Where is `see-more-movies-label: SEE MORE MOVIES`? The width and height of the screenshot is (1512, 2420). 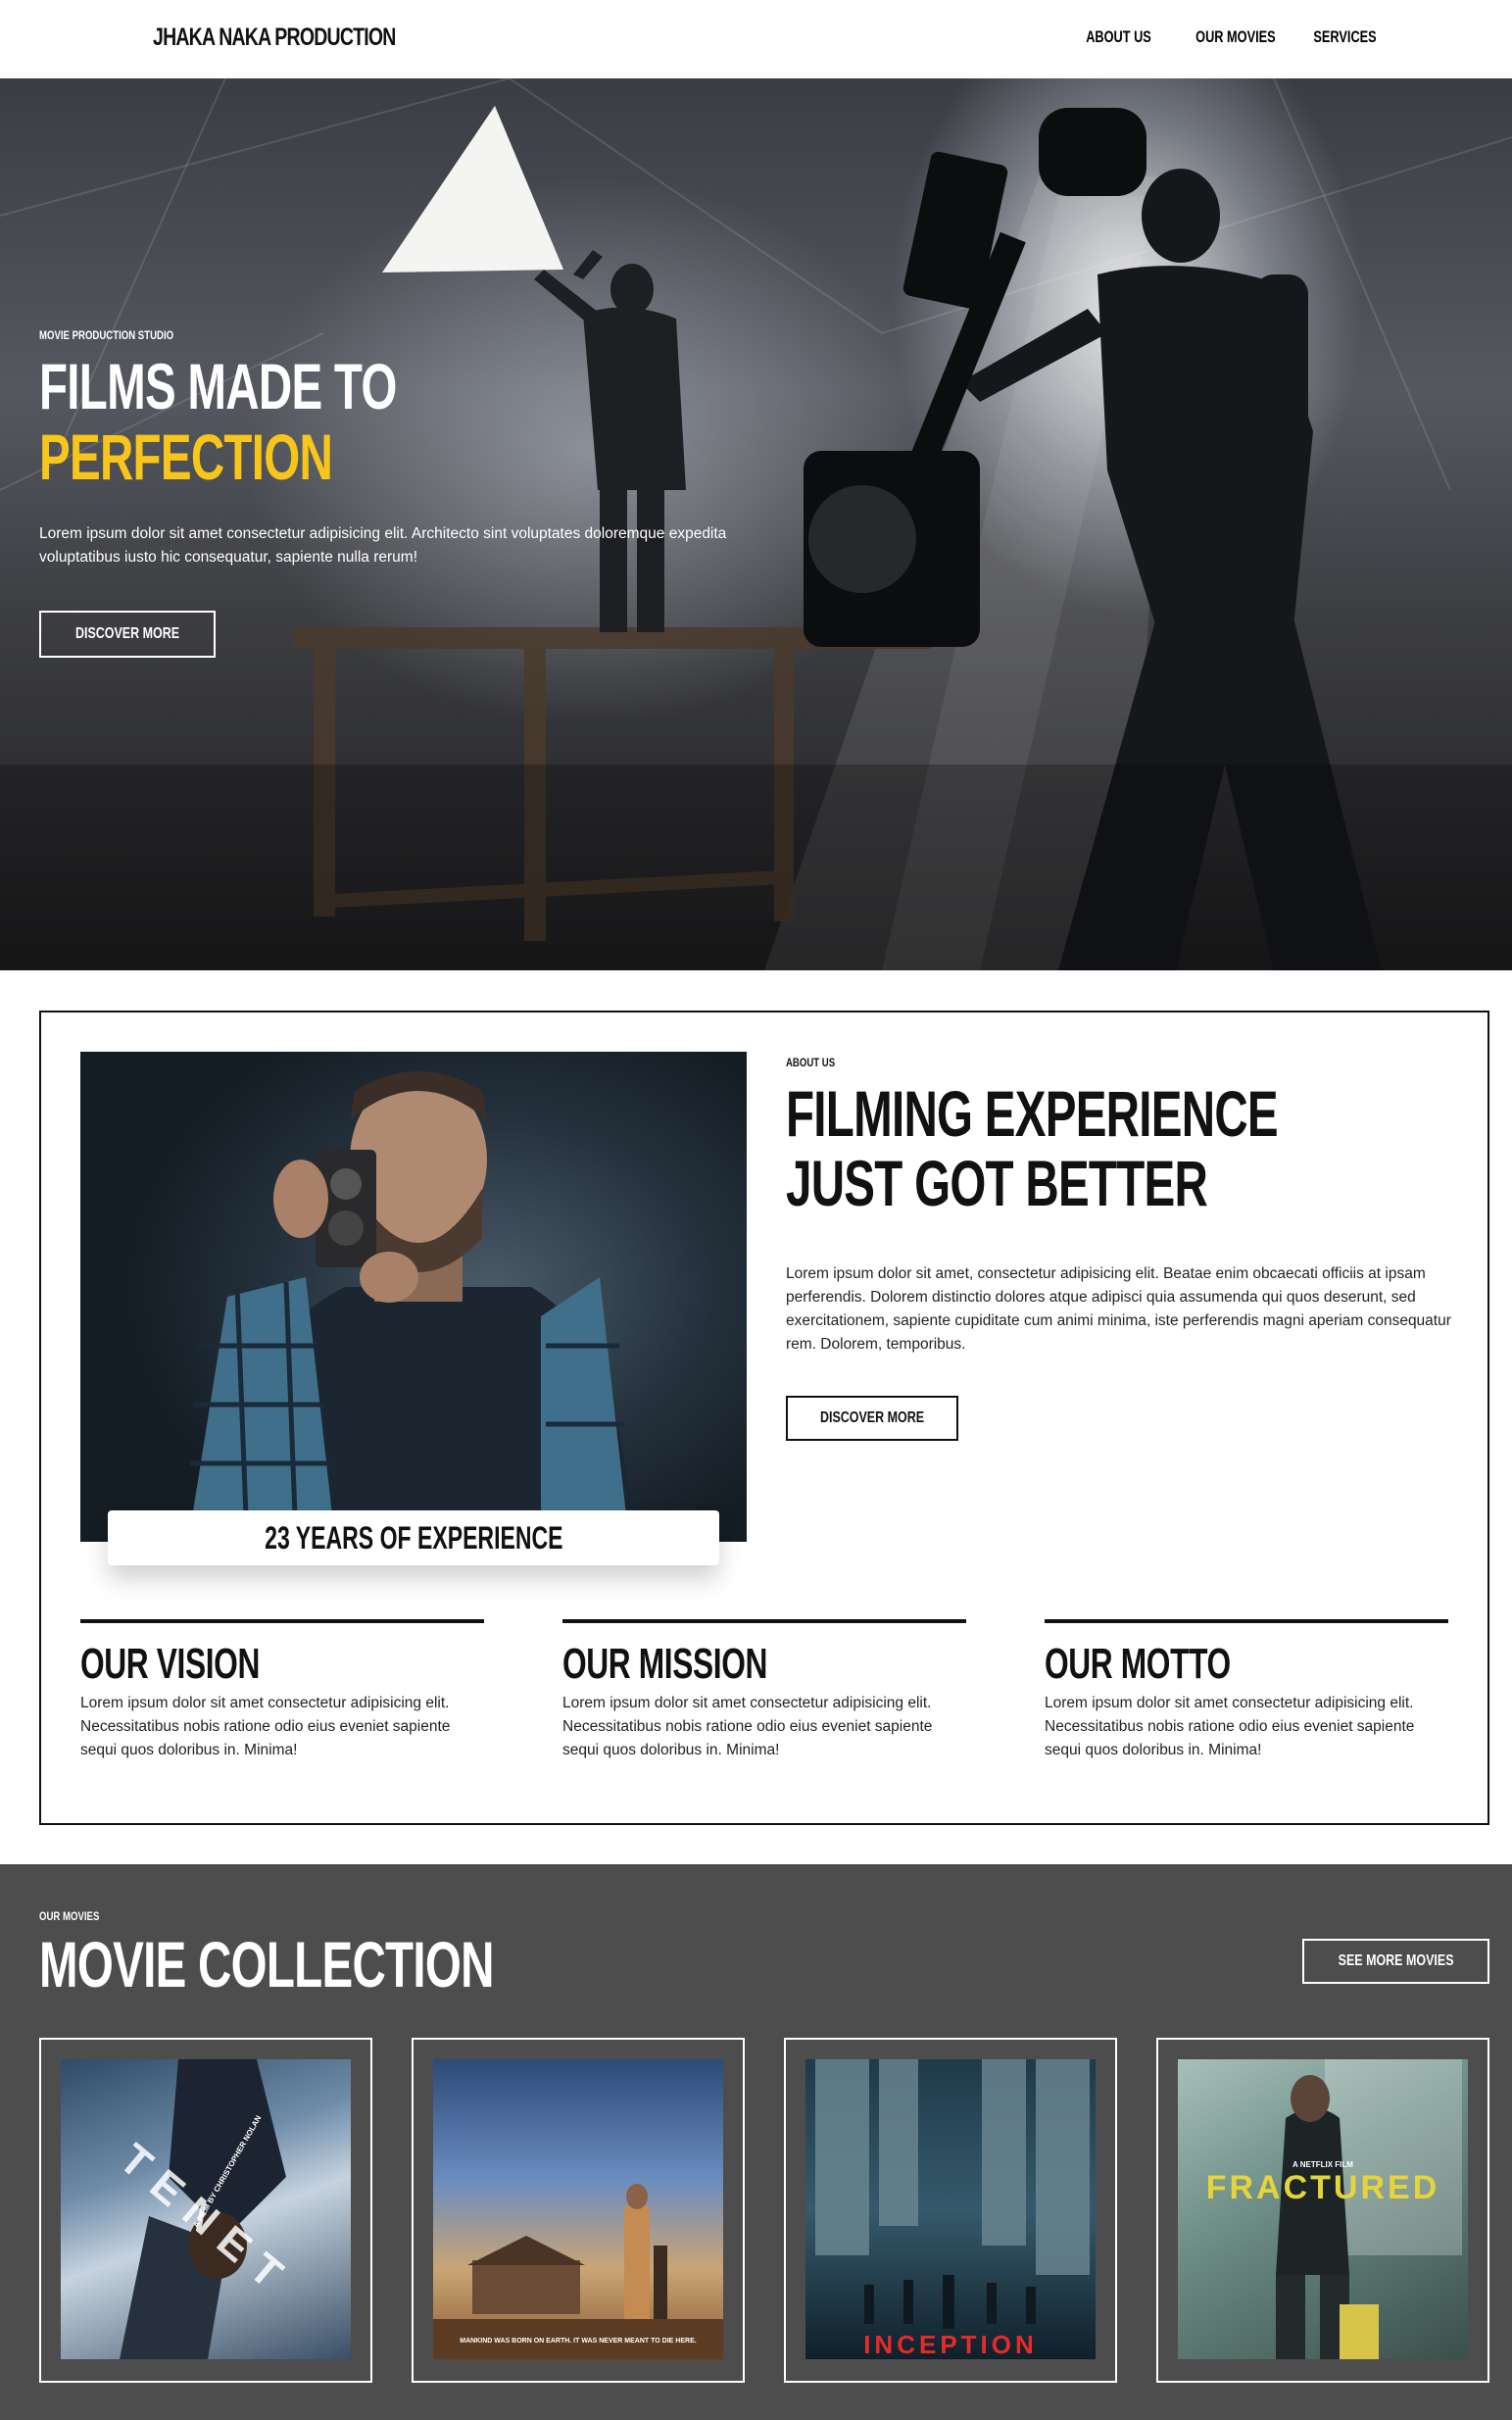
see-more-movies-label: SEE MORE MOVIES is located at coordinates (1396, 1960).